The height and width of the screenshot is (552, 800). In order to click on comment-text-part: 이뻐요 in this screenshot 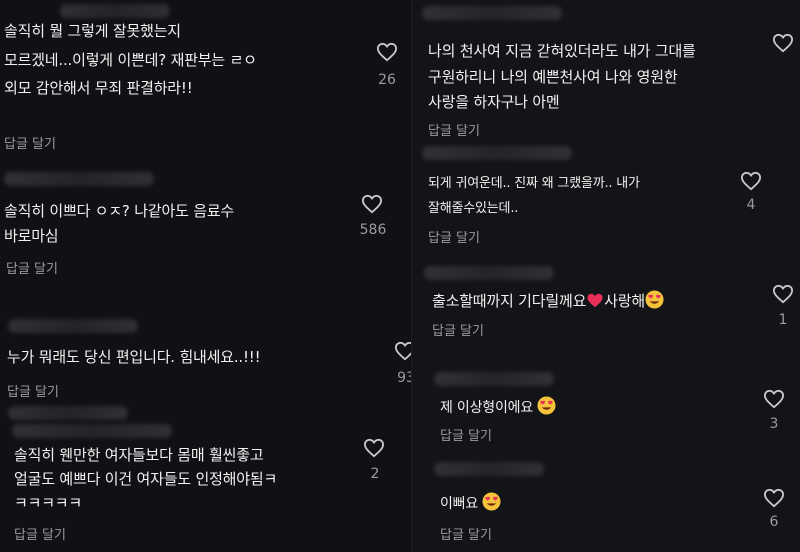, I will do `click(459, 504)`.